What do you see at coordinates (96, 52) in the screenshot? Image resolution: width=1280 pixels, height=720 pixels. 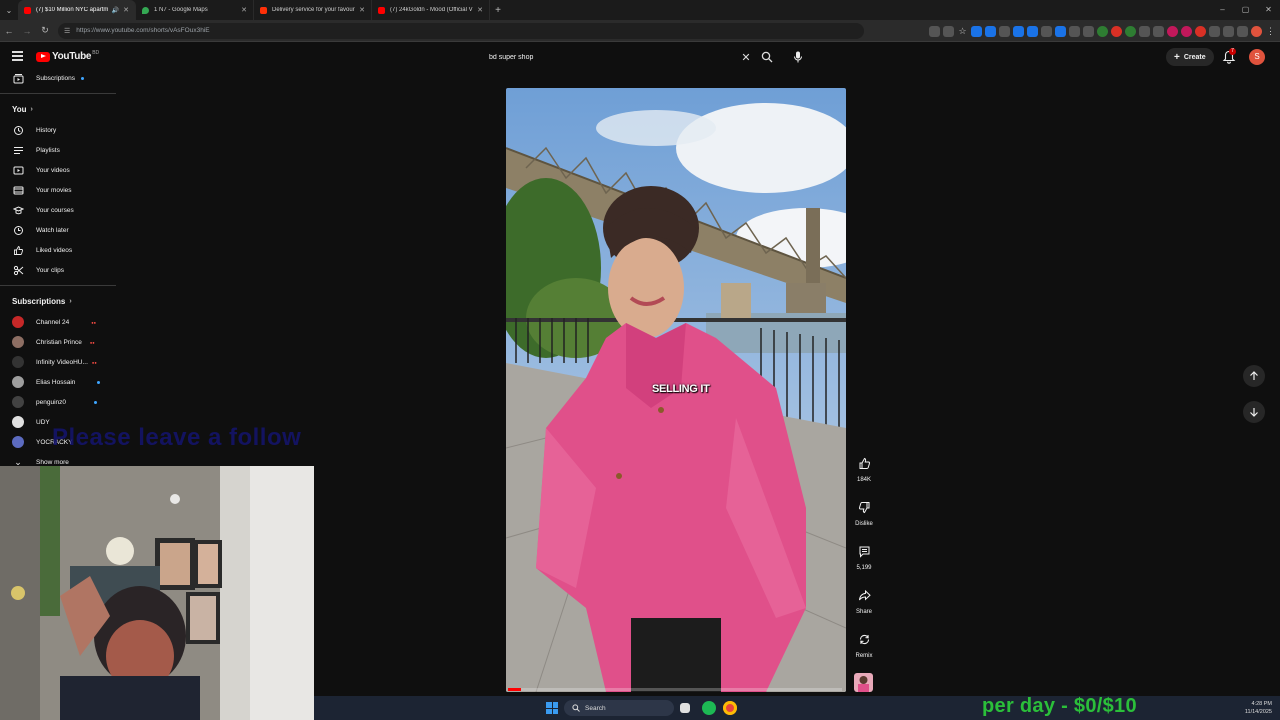 I see `country-code: BD` at bounding box center [96, 52].